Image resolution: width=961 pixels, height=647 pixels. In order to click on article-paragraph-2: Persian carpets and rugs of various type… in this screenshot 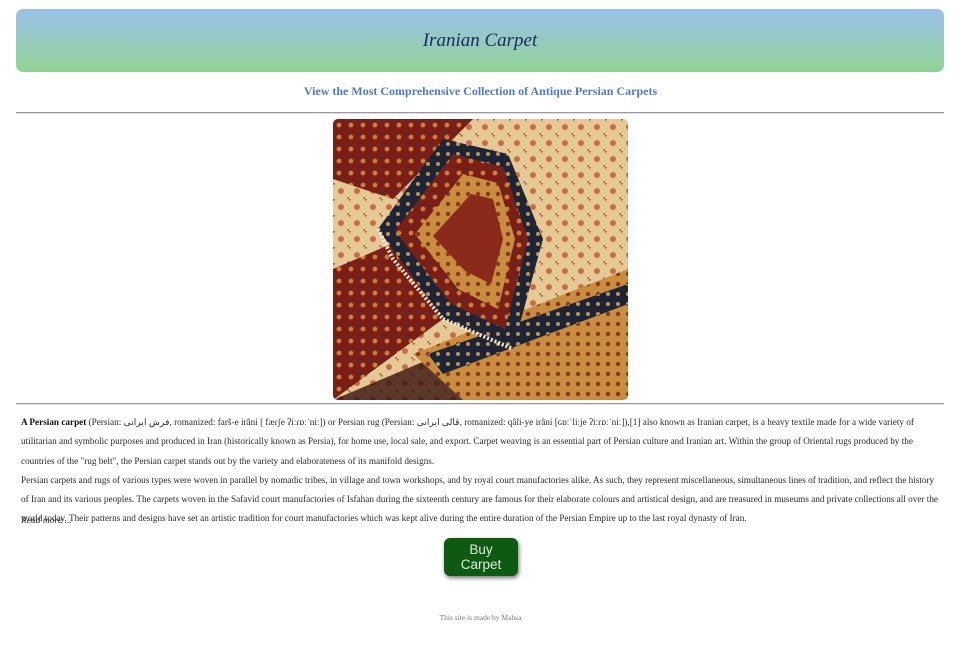, I will do `click(479, 499)`.